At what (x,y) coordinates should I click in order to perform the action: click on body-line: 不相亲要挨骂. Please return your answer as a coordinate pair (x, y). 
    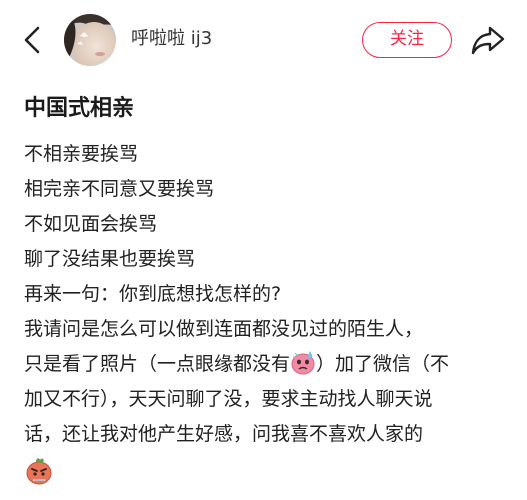
    Looking at the image, I should click on (81, 154).